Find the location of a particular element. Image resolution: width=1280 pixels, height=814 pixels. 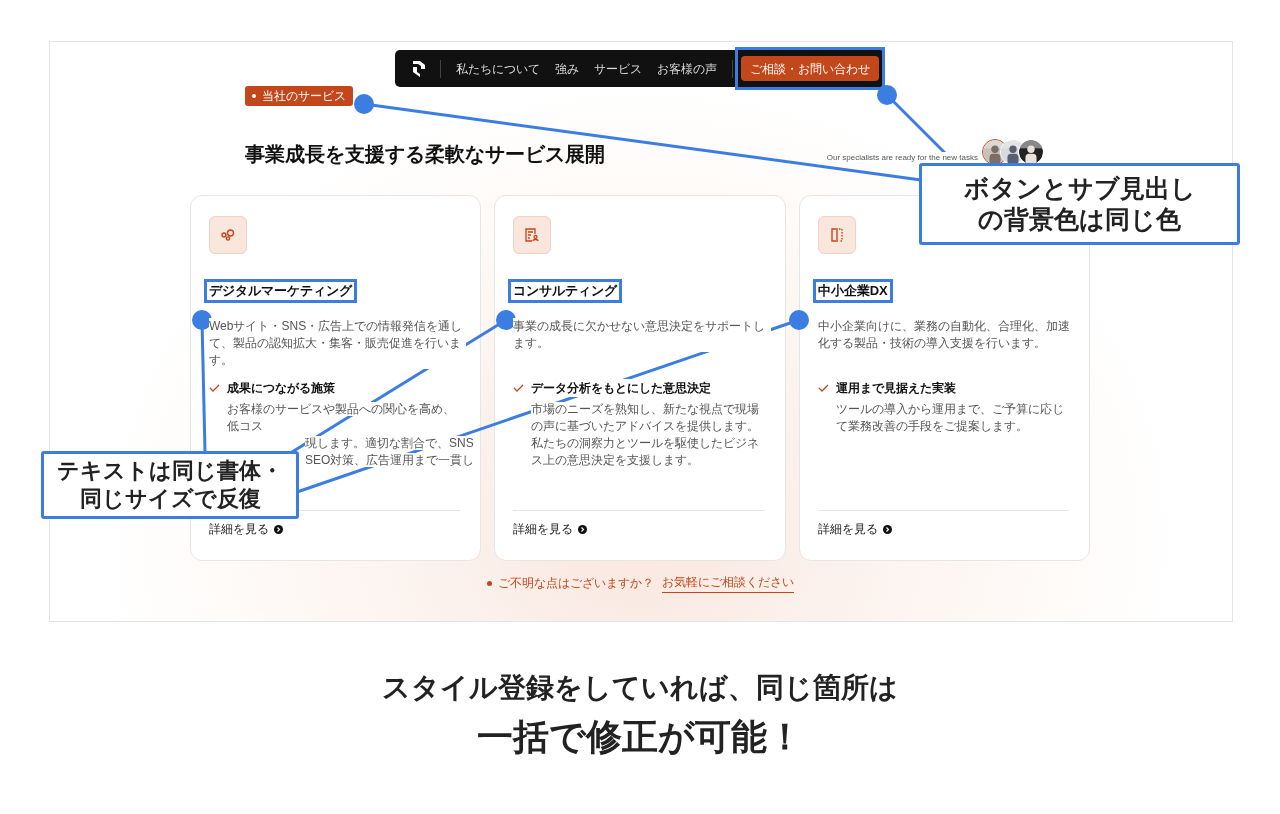

circles-icon is located at coordinates (228, 235).